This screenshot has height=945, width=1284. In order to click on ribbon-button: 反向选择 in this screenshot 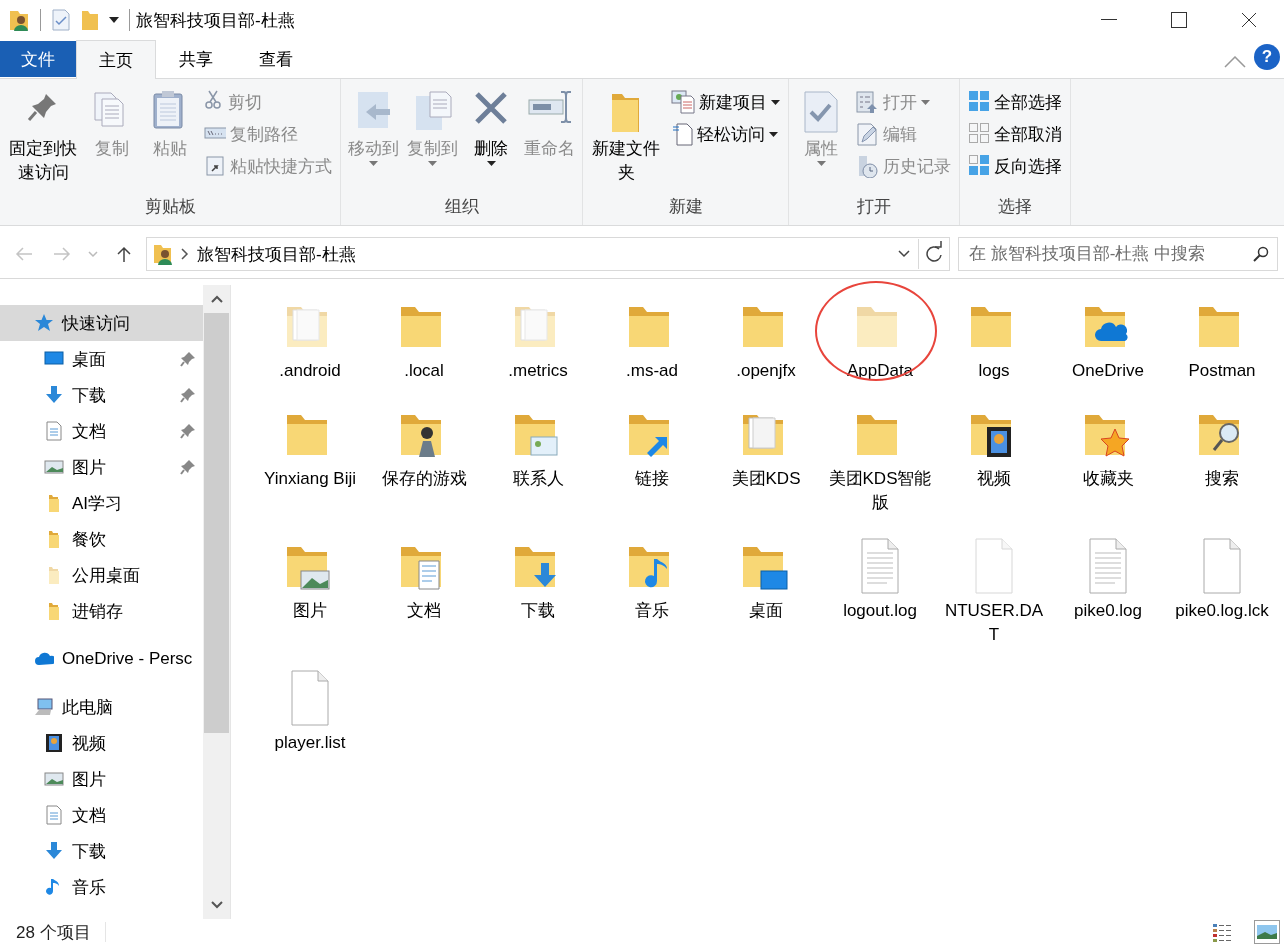, I will do `click(1015, 166)`.